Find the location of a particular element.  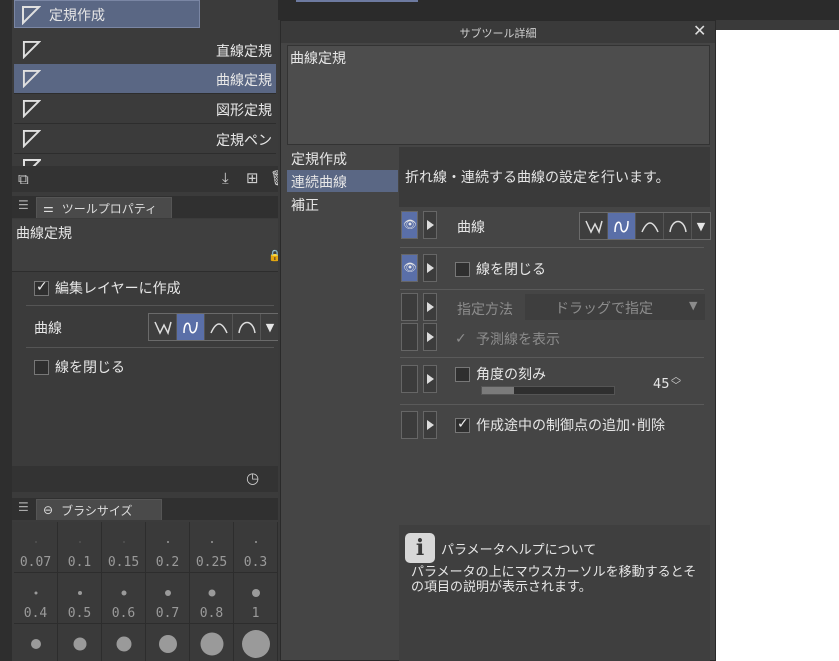

brush-size-cell: 1 is located at coordinates (256, 598).